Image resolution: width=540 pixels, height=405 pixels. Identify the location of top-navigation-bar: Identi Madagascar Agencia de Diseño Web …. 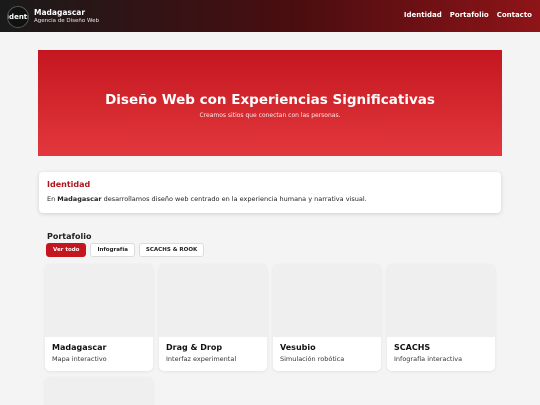
(270, 16).